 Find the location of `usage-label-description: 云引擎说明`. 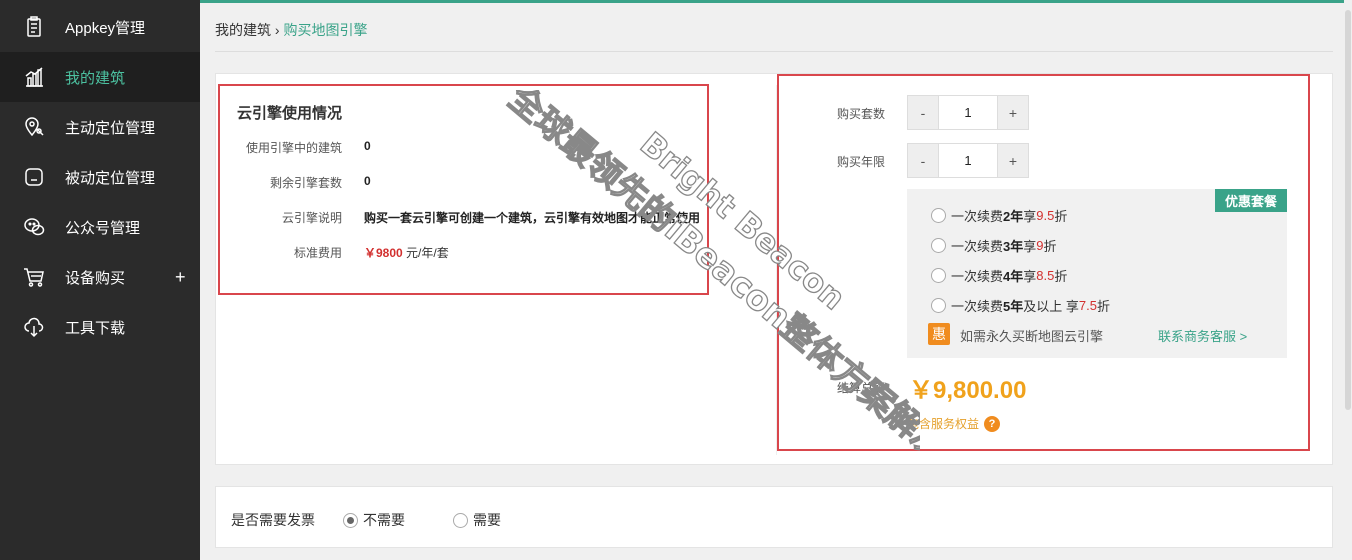

usage-label-description: 云引擎说明 is located at coordinates (311, 218).